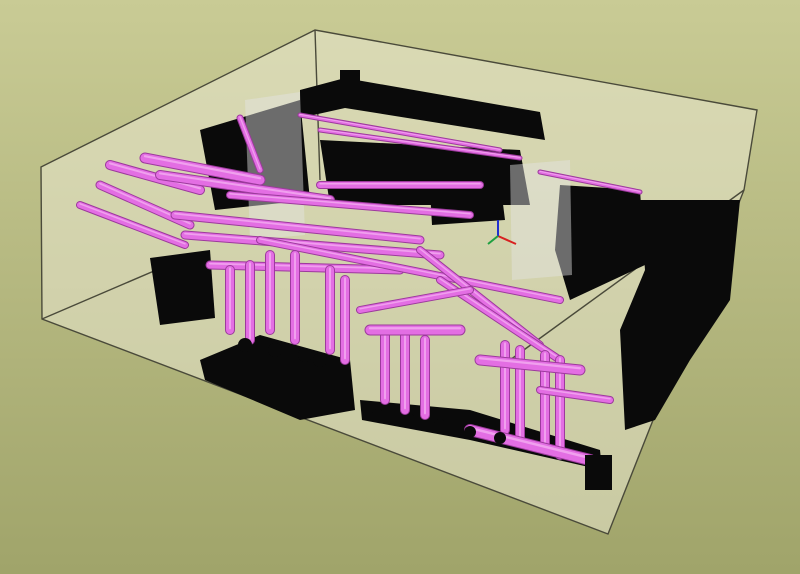 The height and width of the screenshot is (574, 800). Describe the element at coordinates (350, 80) in the screenshot. I see `riser-cap` at that location.